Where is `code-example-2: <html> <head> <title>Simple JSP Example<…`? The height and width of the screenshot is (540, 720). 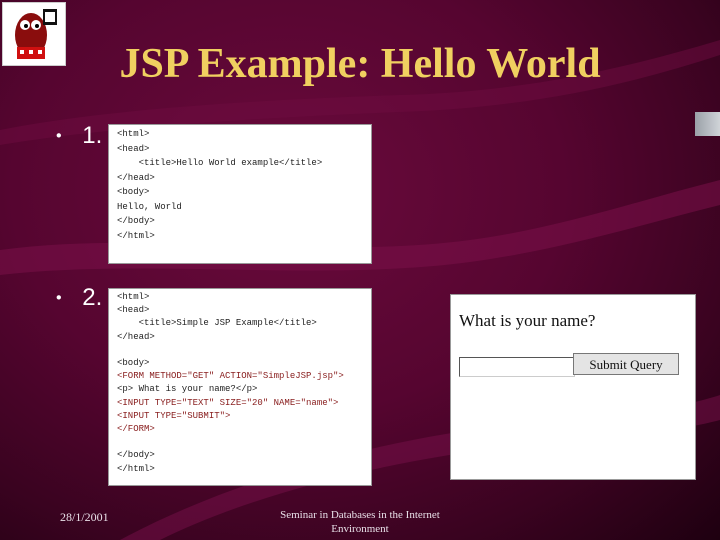 code-example-2: <html> <head> <title>Simple JSP Example<… is located at coordinates (240, 387).